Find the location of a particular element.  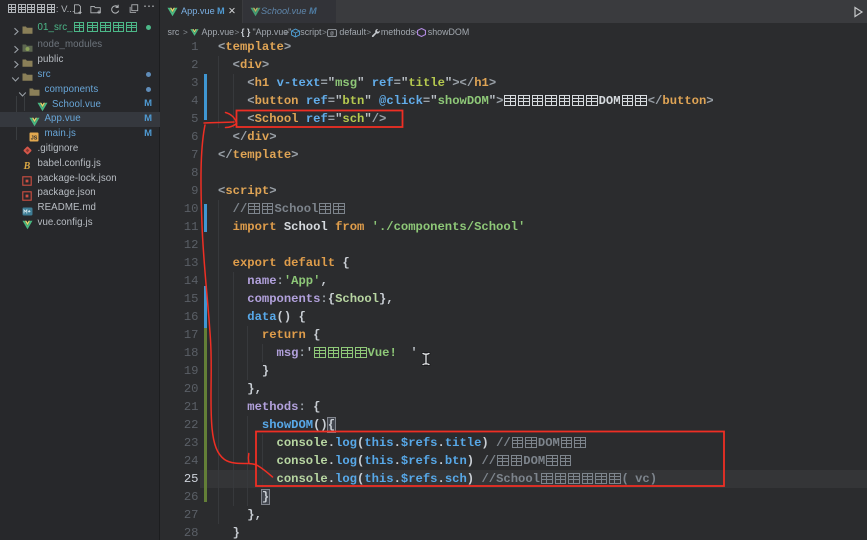

svg-text: B is located at coordinates (27, 166).